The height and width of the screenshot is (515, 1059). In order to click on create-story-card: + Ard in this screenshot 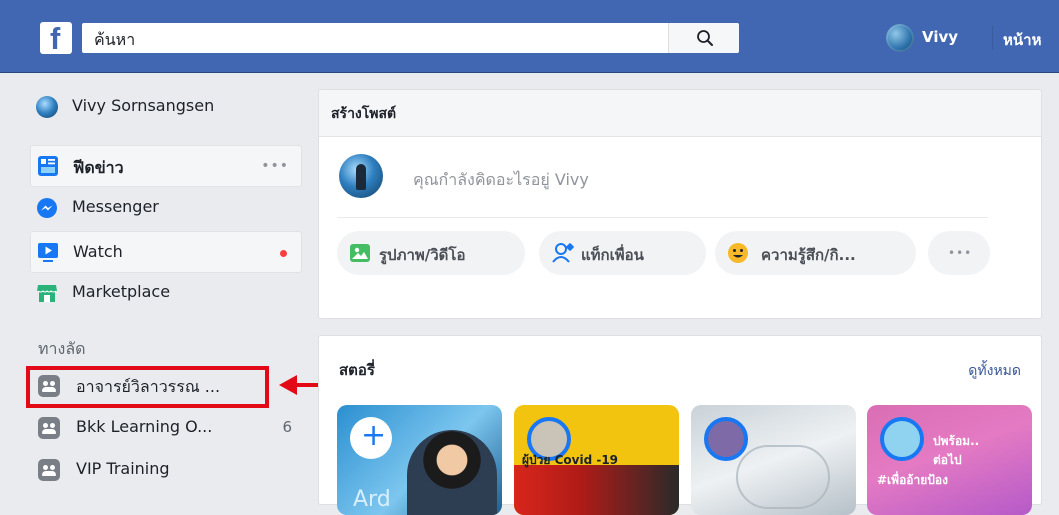, I will do `click(419, 460)`.